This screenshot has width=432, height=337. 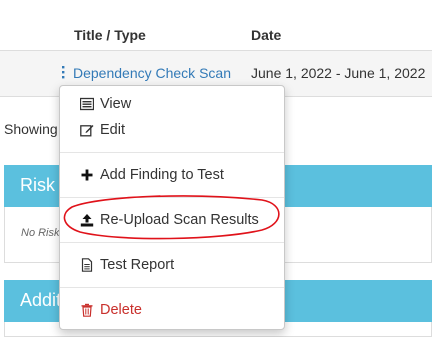 I want to click on list-icon, so click(x=87, y=104).